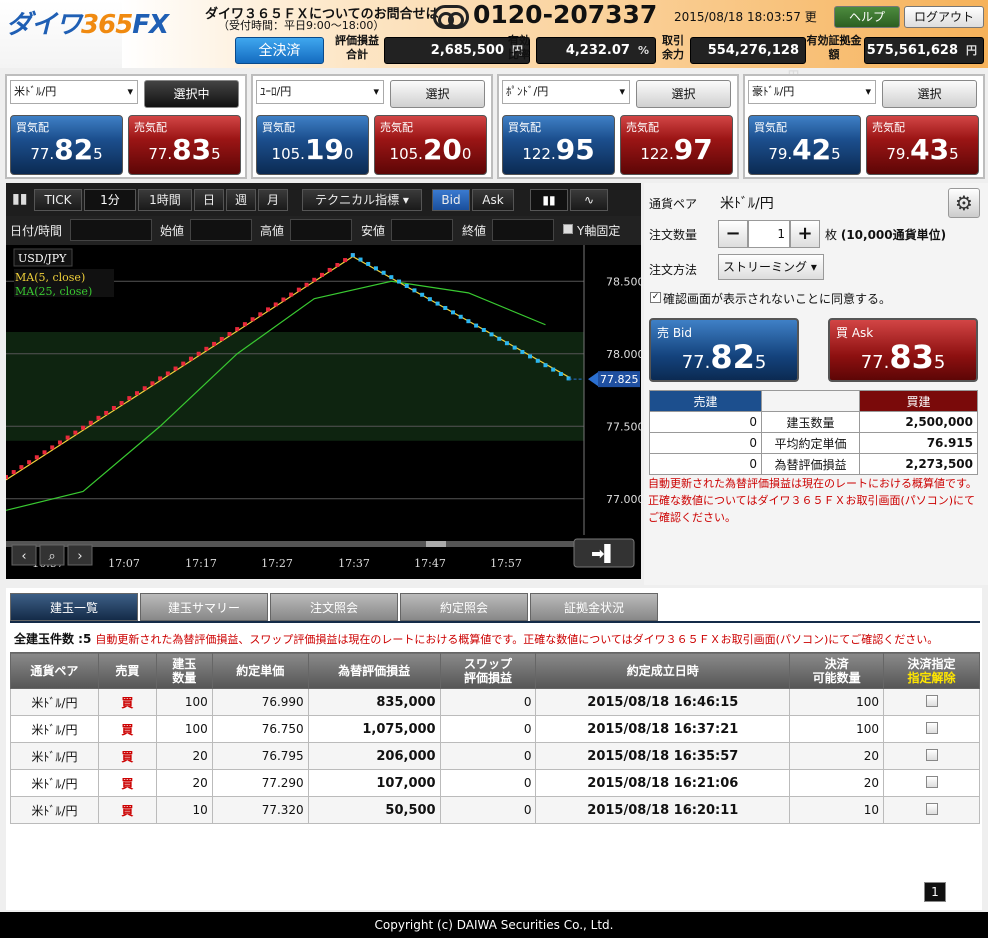  Describe the element at coordinates (191, 94) in the screenshot. I see `select-button: 選択中` at that location.